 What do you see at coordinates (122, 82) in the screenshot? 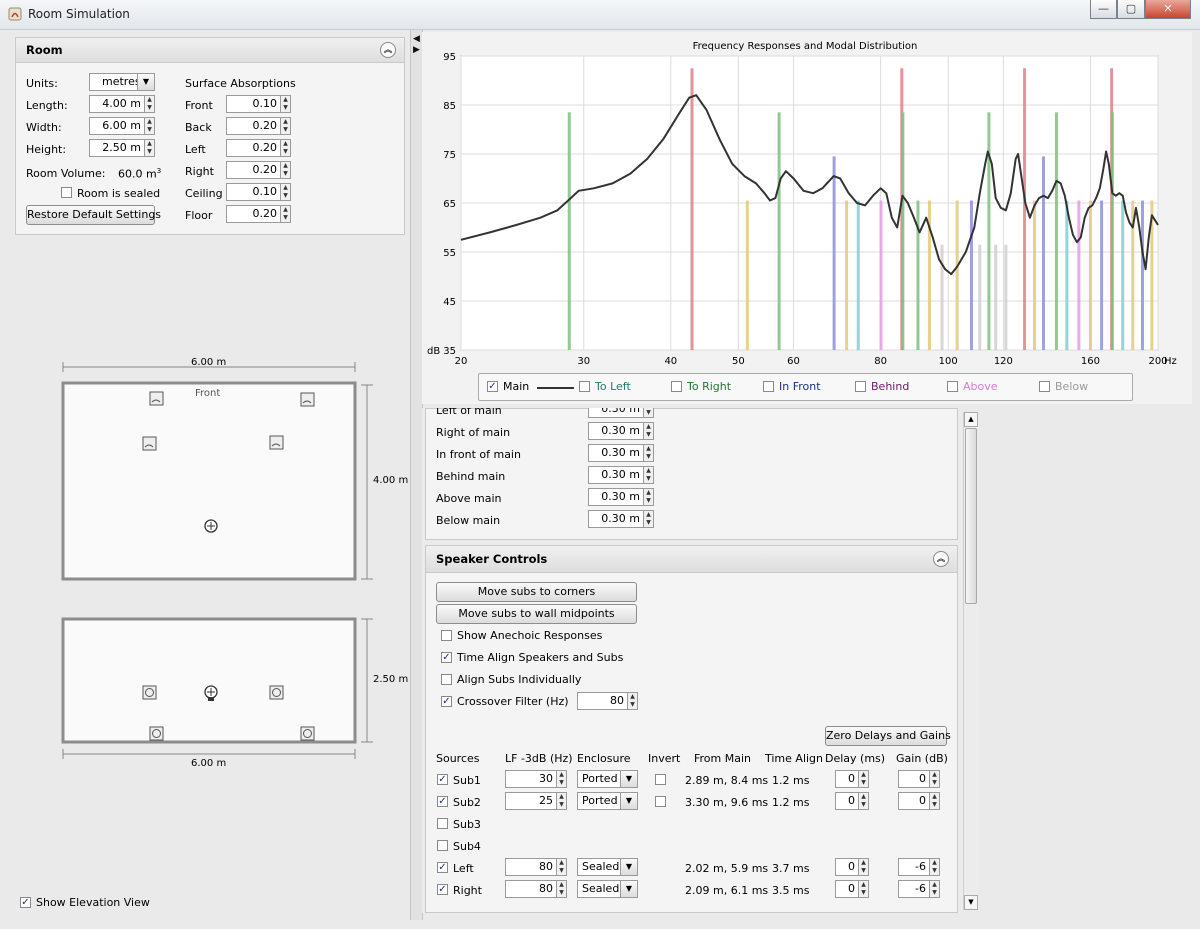
I see `units-select: metres ▼` at bounding box center [122, 82].